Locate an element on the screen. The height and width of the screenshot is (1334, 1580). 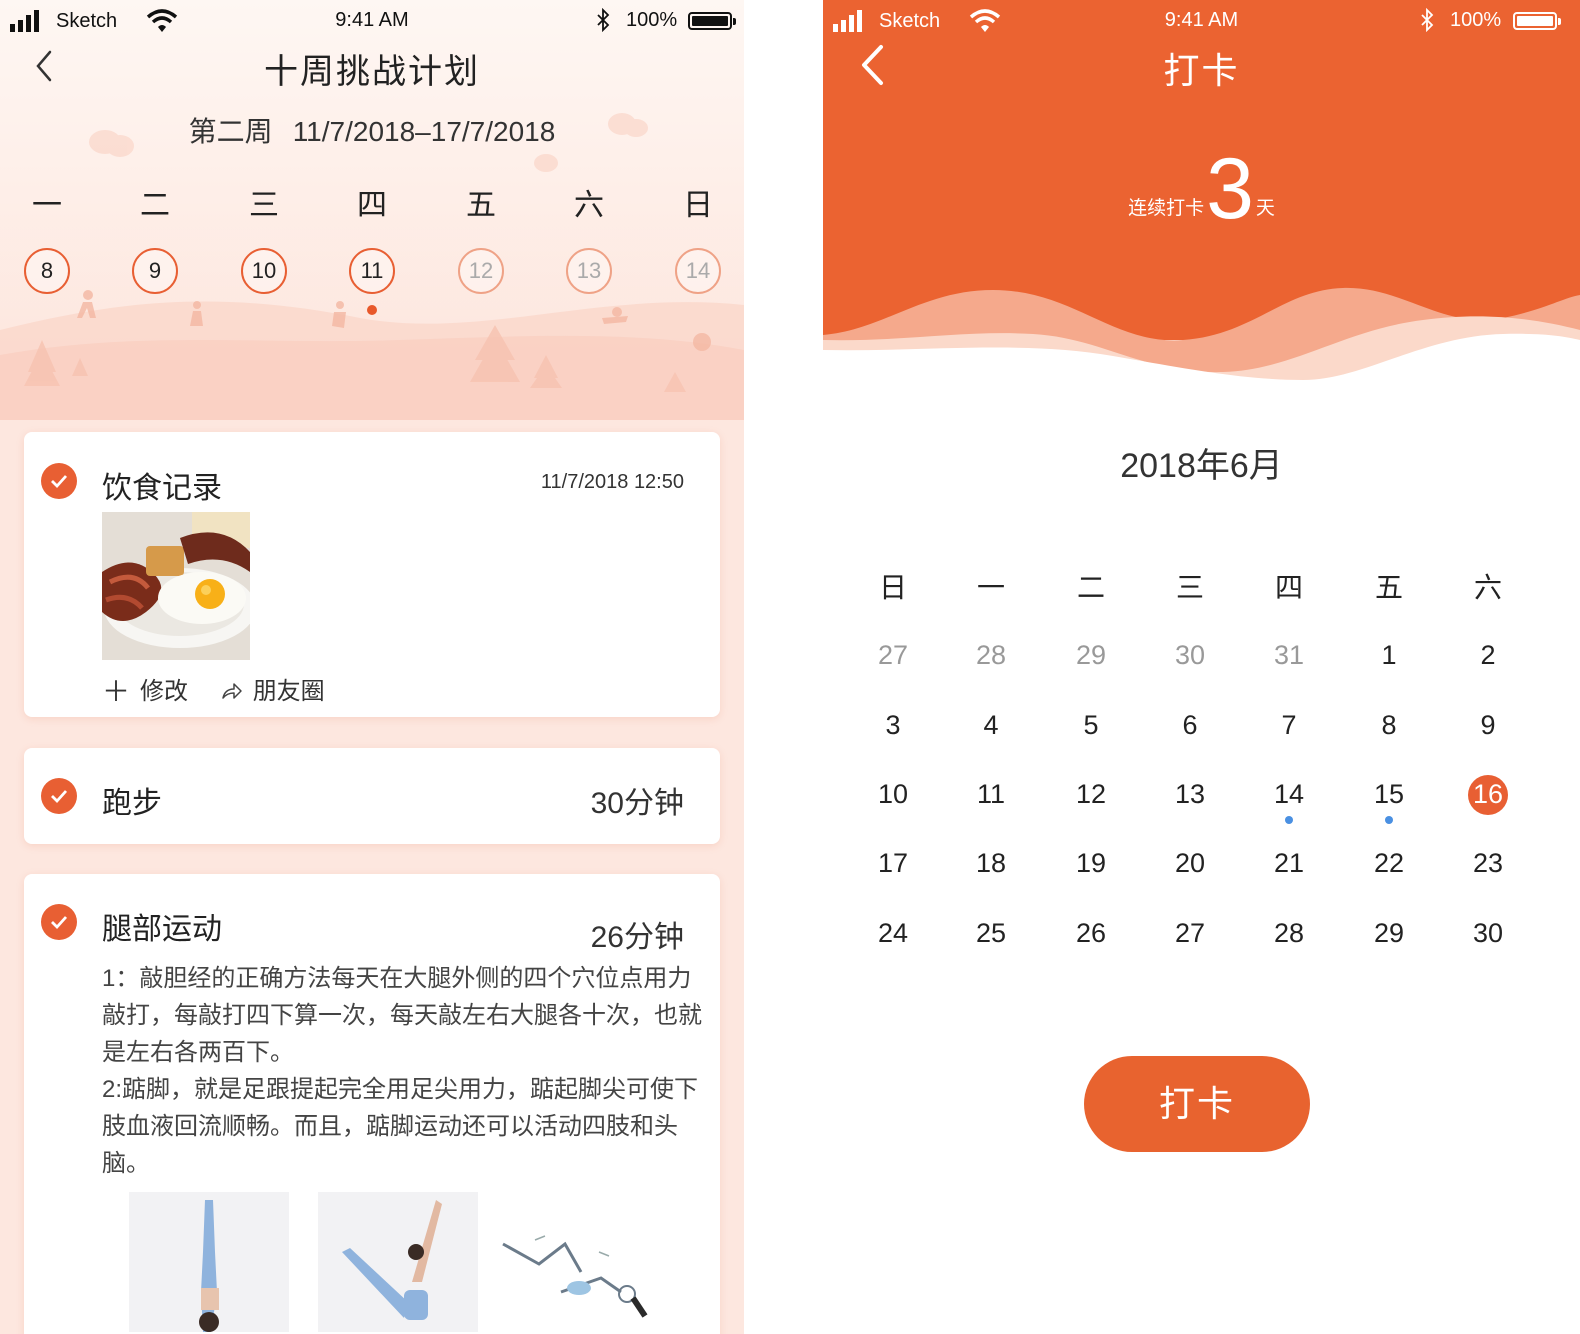
calendar-day: 7 is located at coordinates (1289, 725).